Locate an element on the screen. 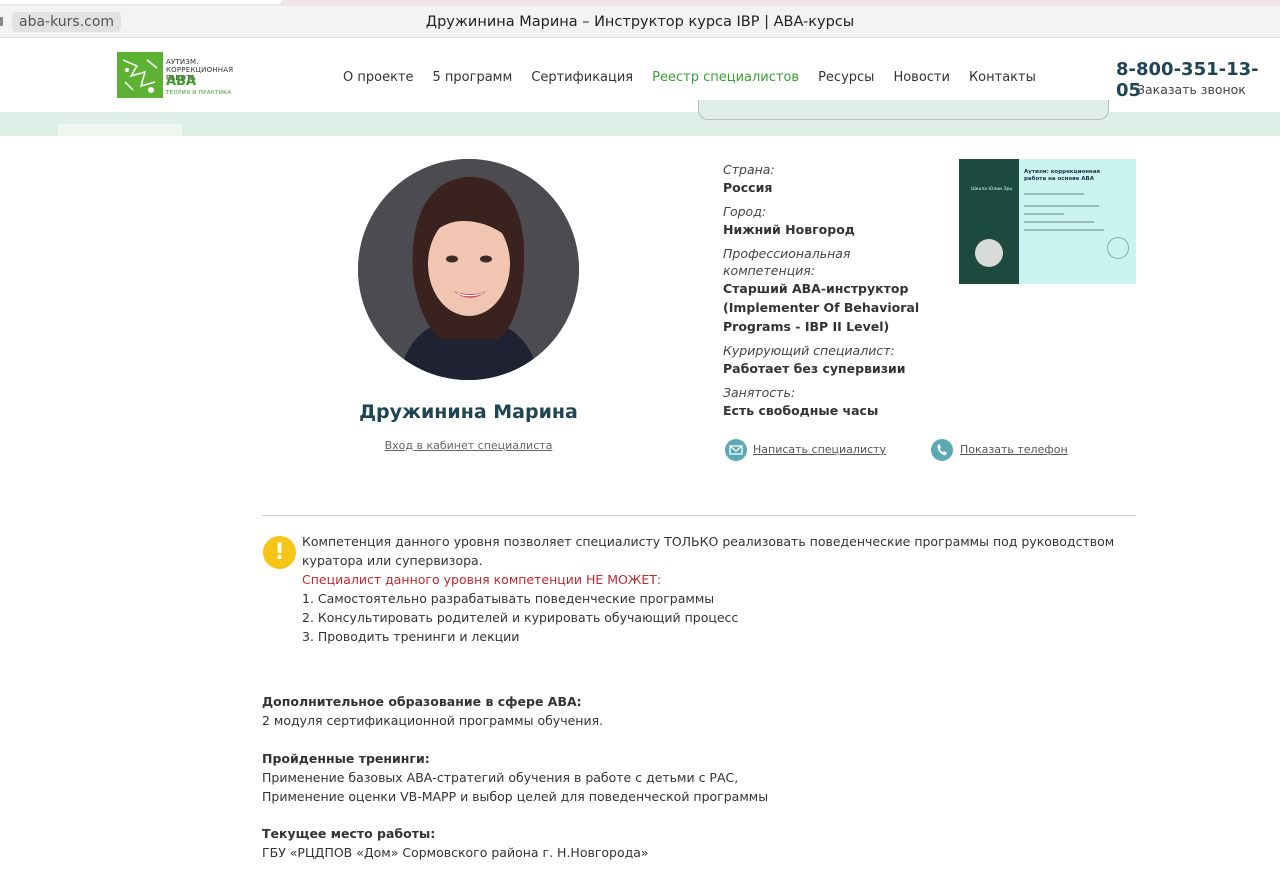 This screenshot has width=1280, height=871. certificate-school: Школа Юлии Эрц is located at coordinates (992, 189).